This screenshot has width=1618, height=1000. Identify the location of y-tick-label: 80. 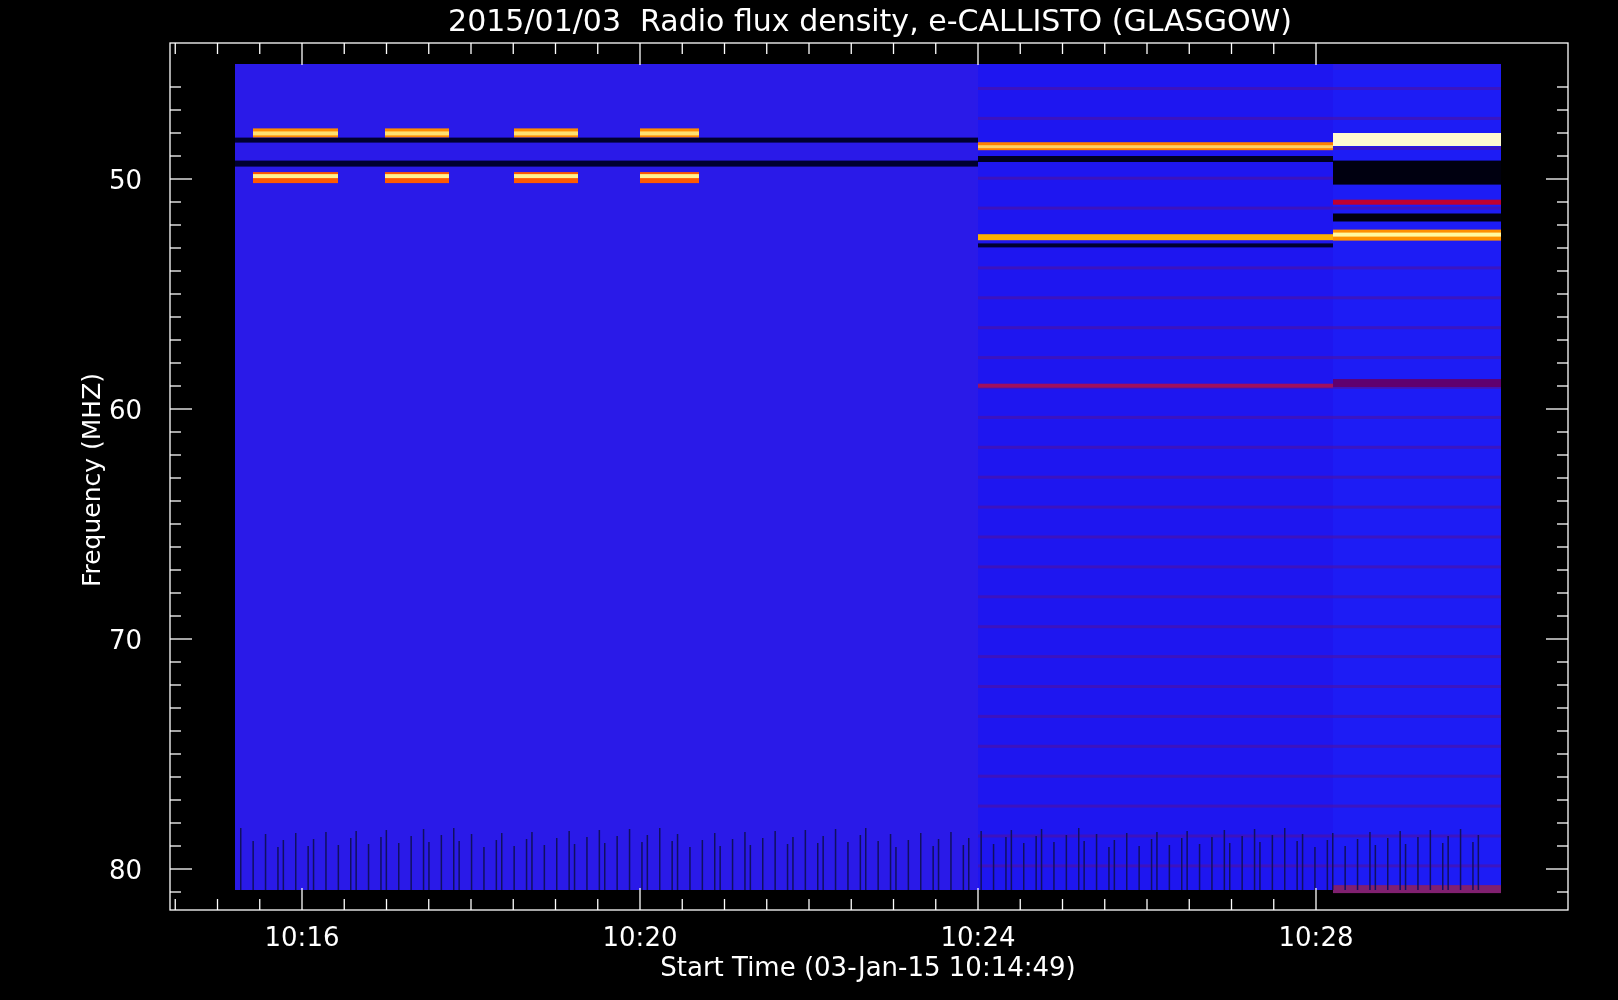
(125, 870).